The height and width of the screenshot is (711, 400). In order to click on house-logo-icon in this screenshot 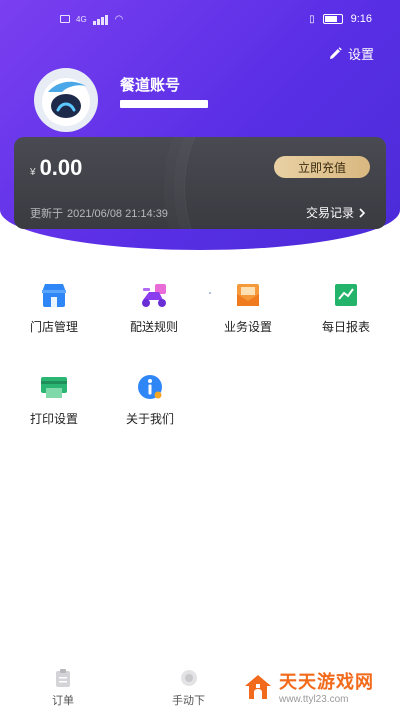, I will do `click(258, 686)`.